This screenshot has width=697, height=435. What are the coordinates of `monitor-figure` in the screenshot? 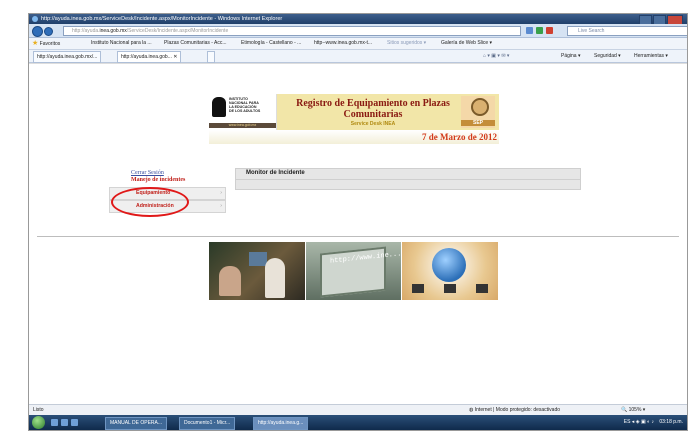 It's located at (258, 259).